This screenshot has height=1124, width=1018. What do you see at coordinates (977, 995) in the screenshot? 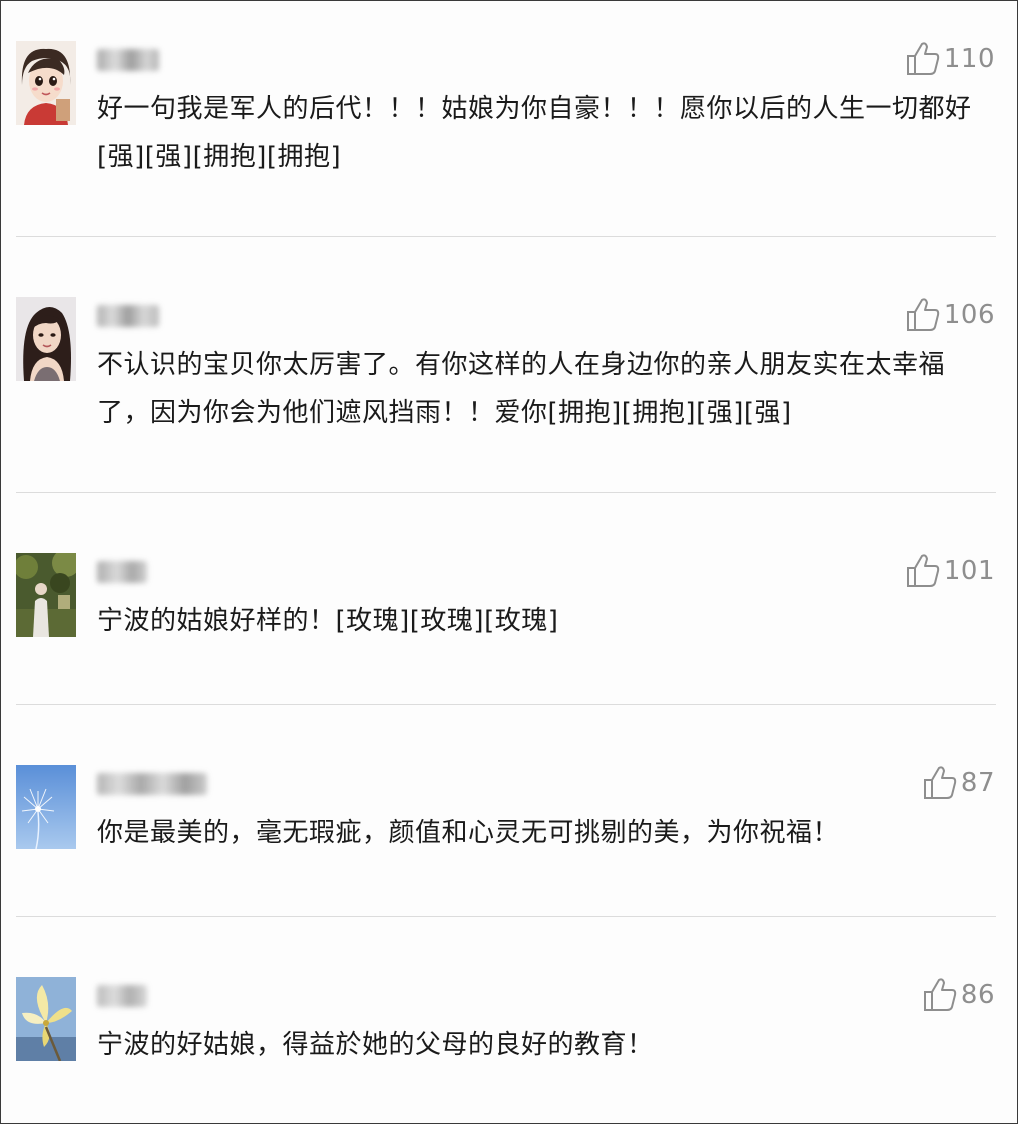
I see `like-count: 86` at bounding box center [977, 995].